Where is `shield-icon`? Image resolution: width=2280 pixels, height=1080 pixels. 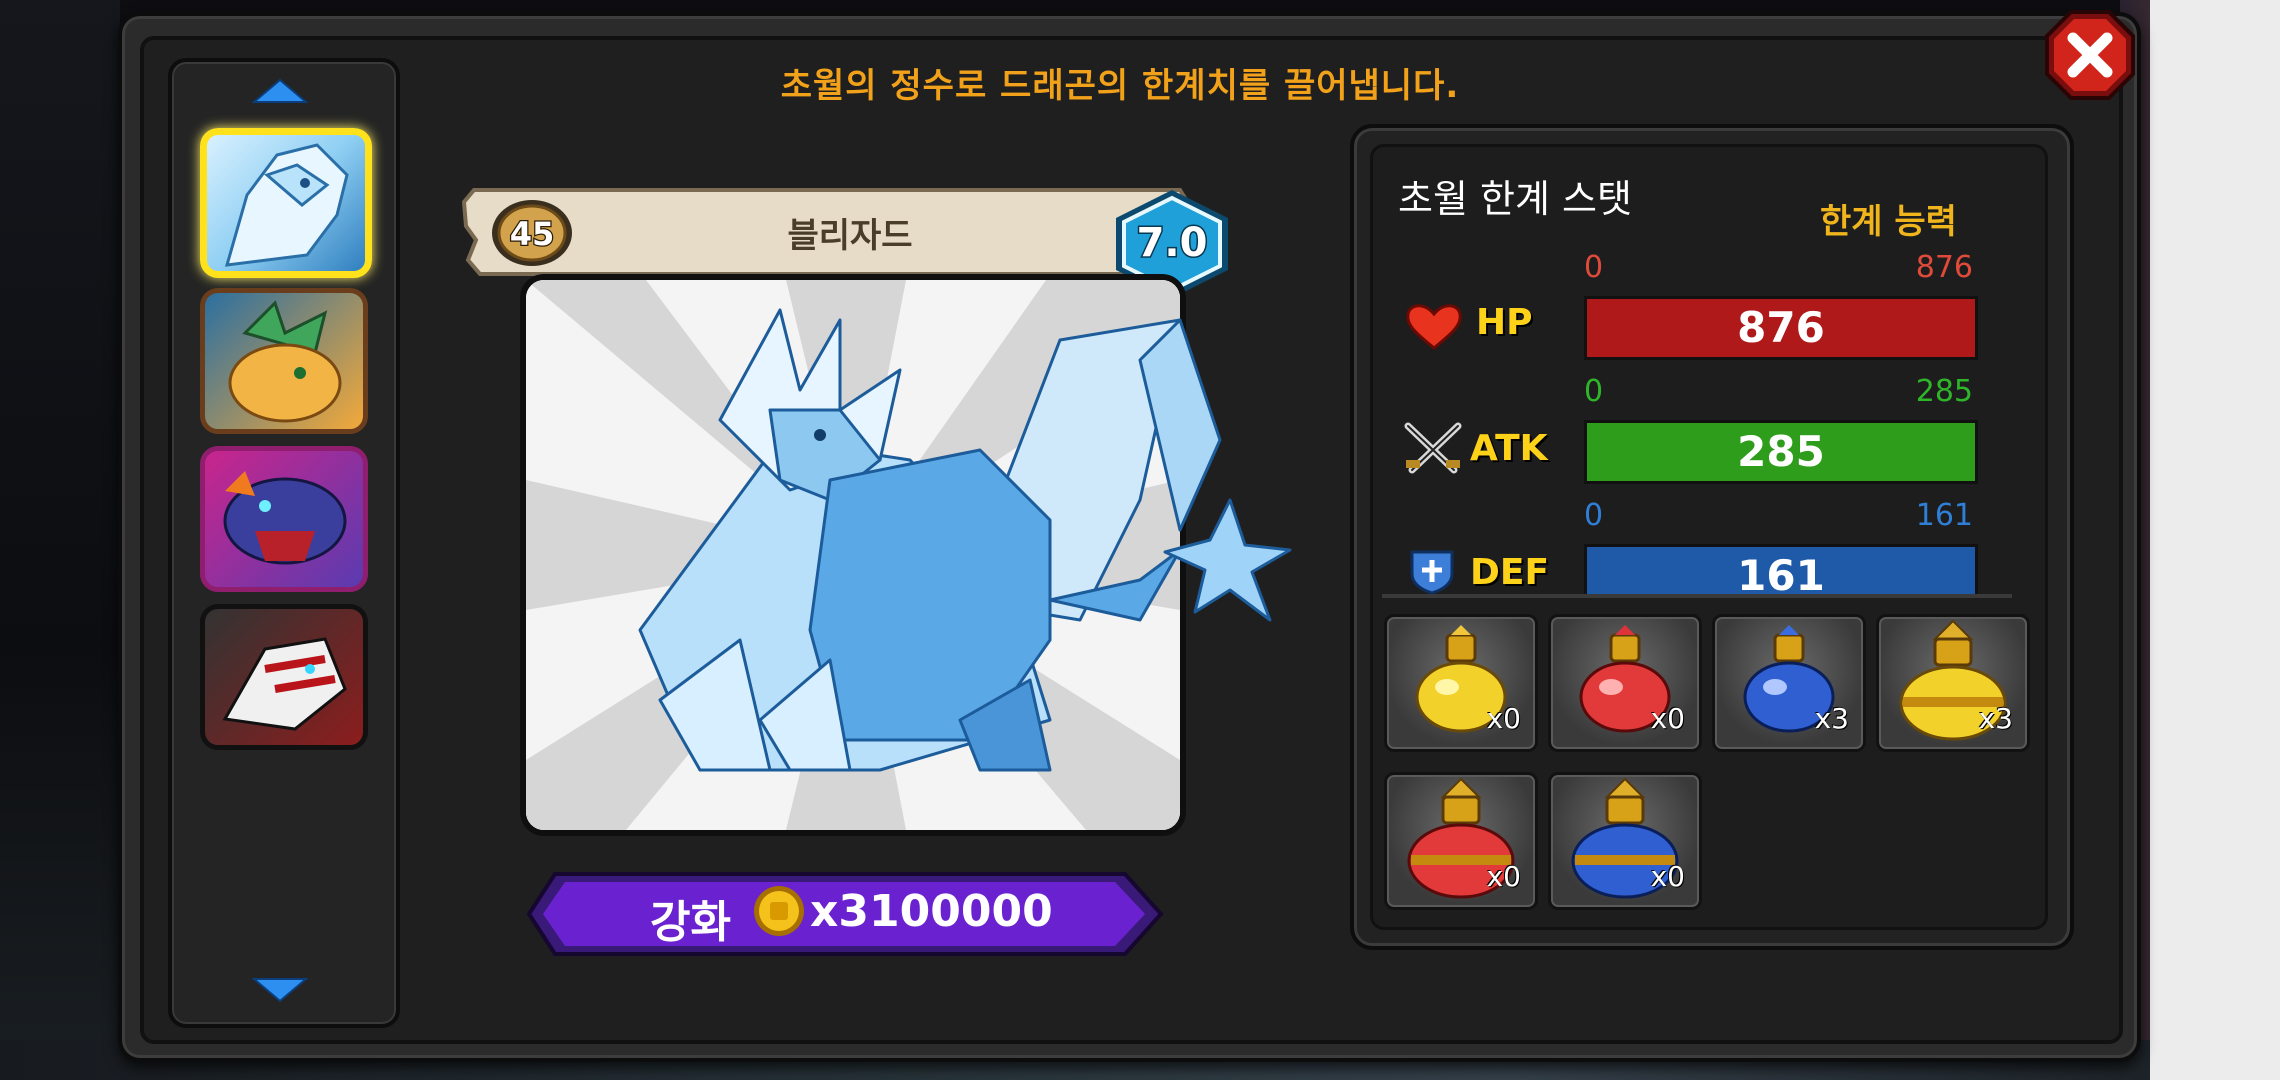 shield-icon is located at coordinates (1432, 572).